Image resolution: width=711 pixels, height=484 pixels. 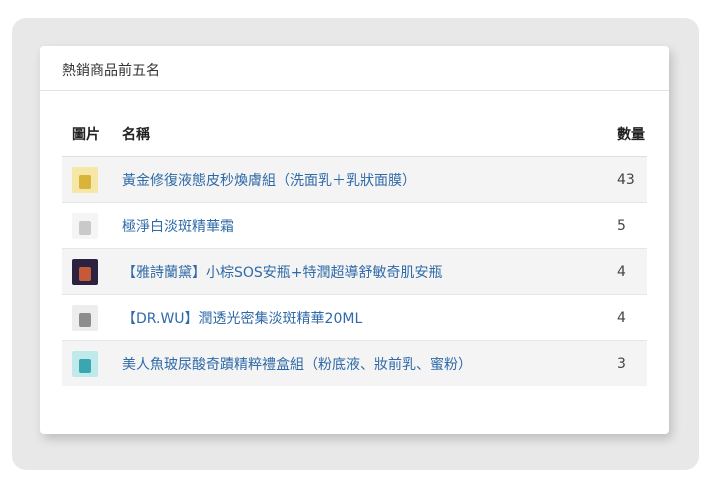 I want to click on table-row: 【DR.WU】潤透光密集淡斑精華20ML 4, so click(x=354, y=317).